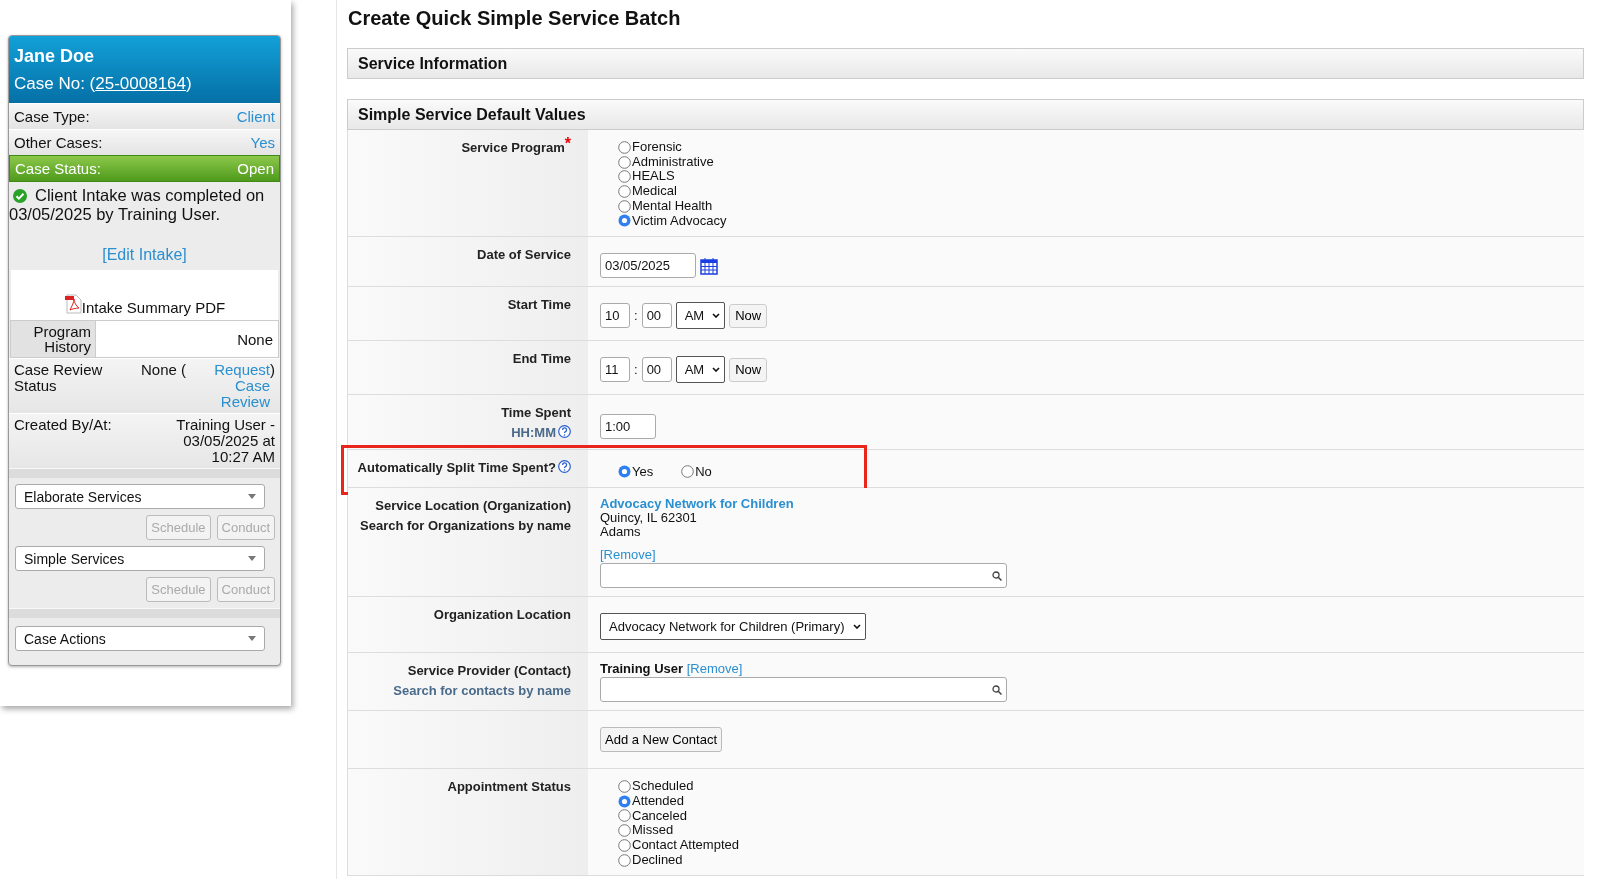  Describe the element at coordinates (473, 506) in the screenshot. I see `field-label: Service Location (Organization)` at that location.